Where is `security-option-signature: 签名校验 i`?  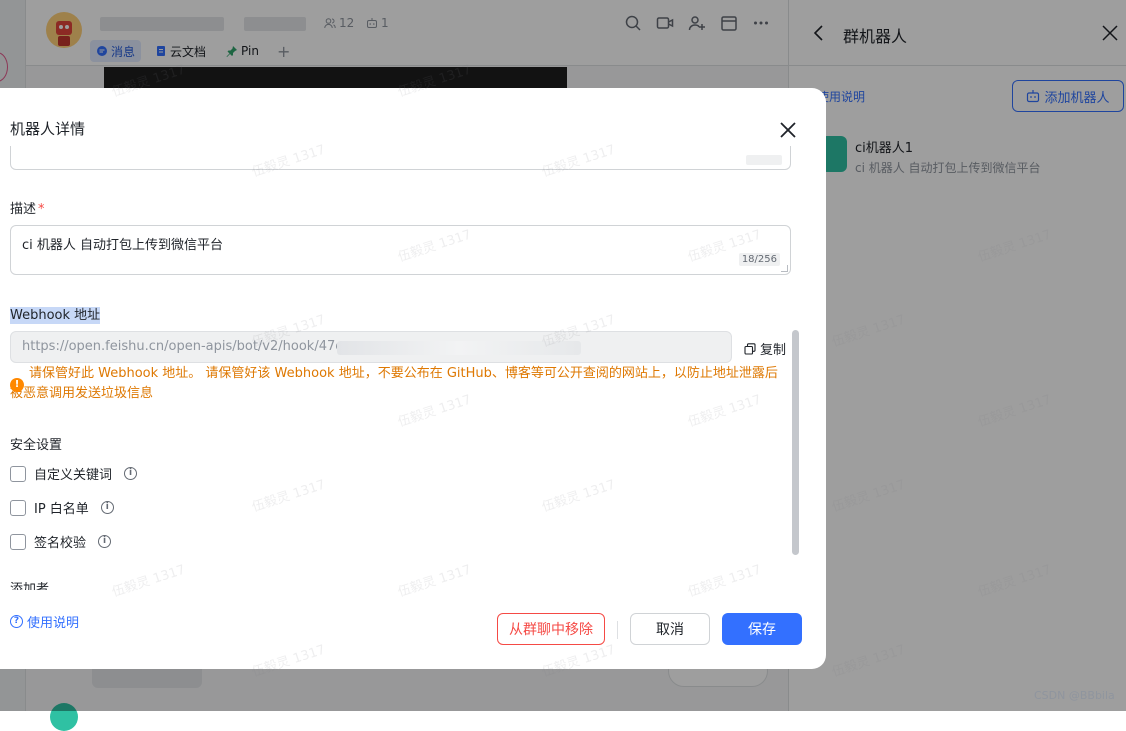
security-option-signature: 签名校验 i is located at coordinates (61, 541).